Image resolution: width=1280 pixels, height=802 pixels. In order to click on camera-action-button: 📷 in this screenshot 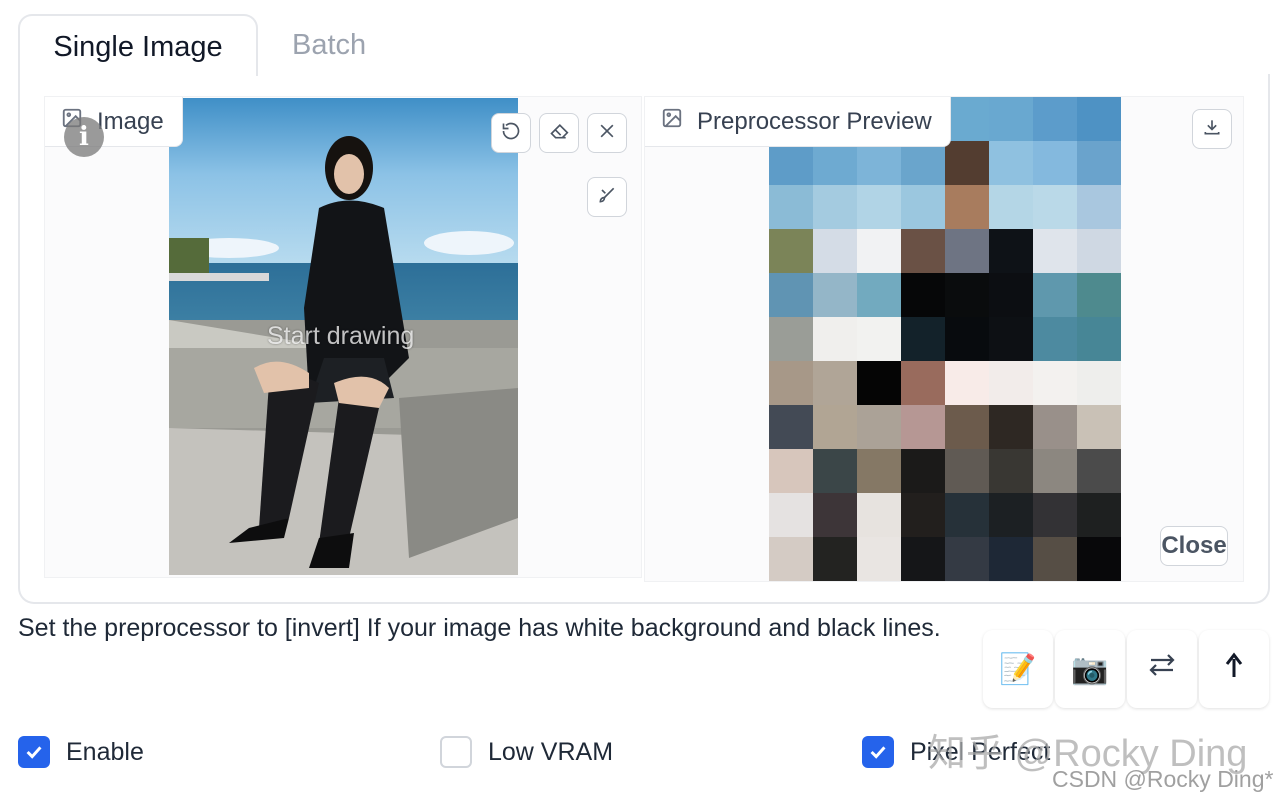, I will do `click(1090, 669)`.